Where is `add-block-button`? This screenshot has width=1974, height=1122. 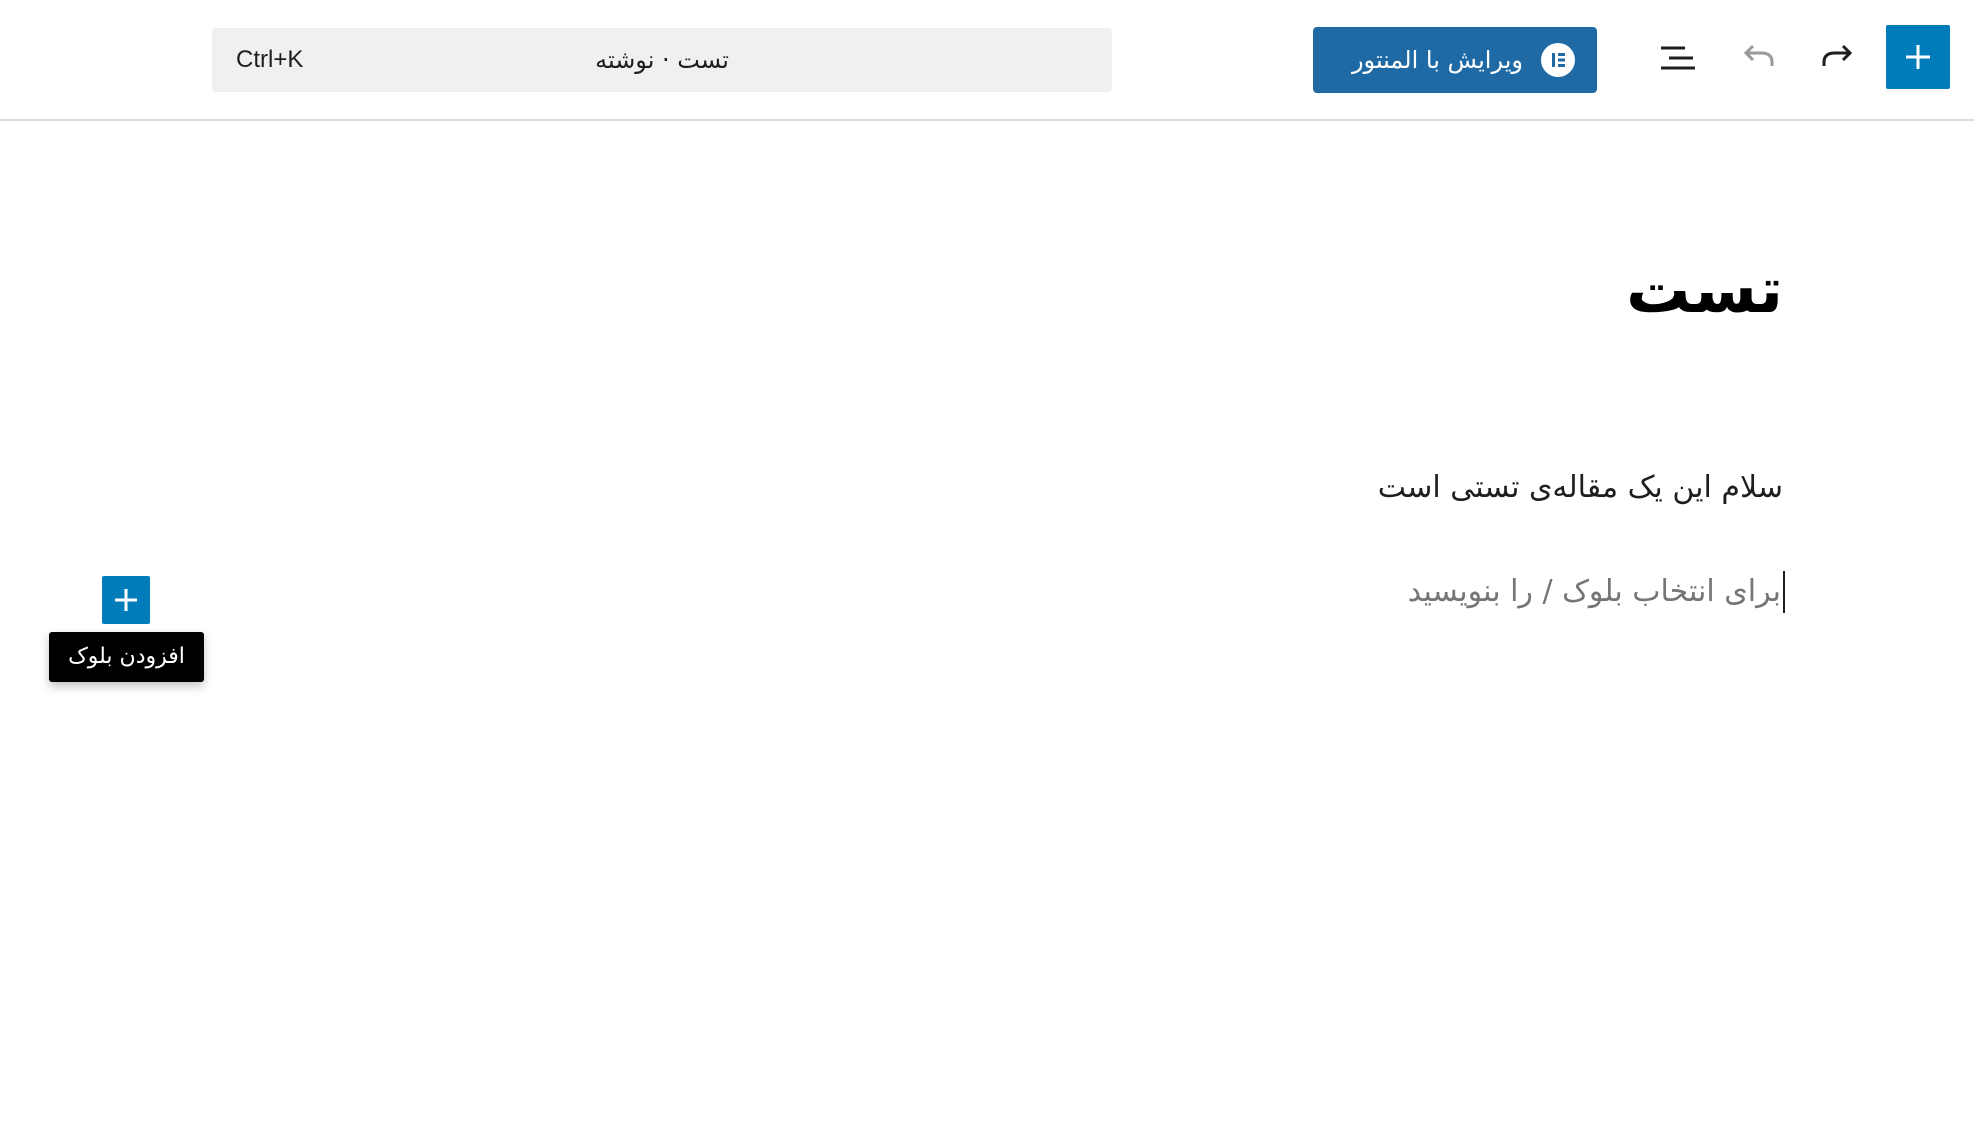 add-block-button is located at coordinates (126, 600).